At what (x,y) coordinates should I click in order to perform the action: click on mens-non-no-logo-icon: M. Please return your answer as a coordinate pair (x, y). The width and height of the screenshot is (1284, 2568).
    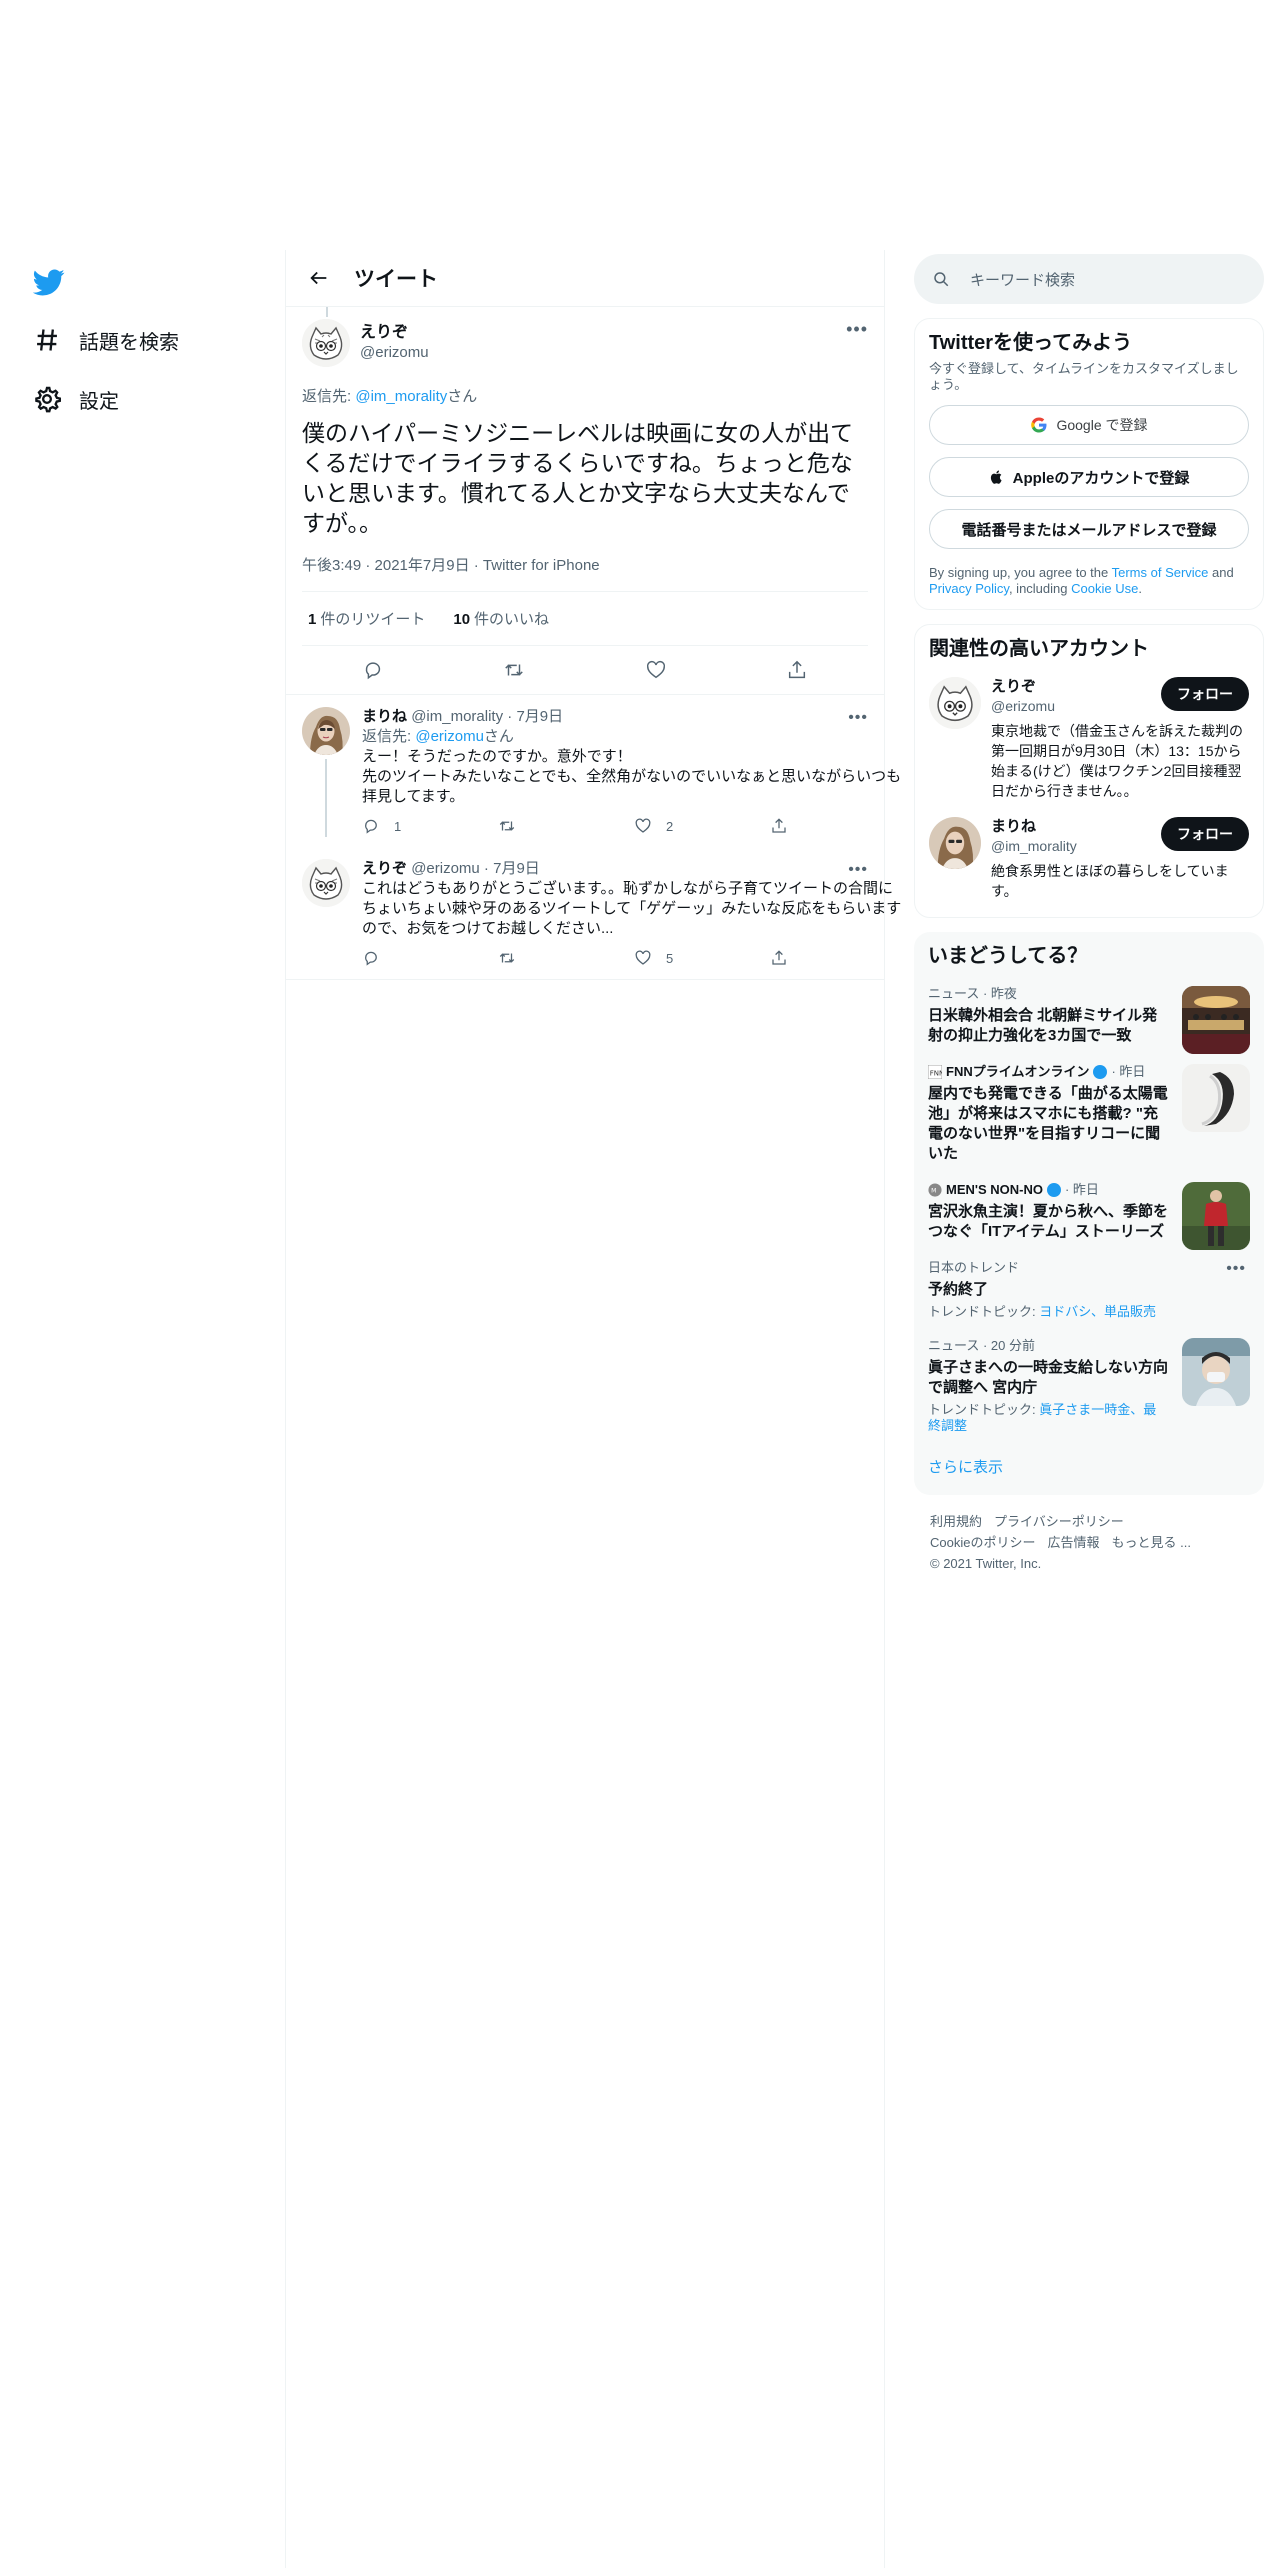
    Looking at the image, I should click on (935, 1190).